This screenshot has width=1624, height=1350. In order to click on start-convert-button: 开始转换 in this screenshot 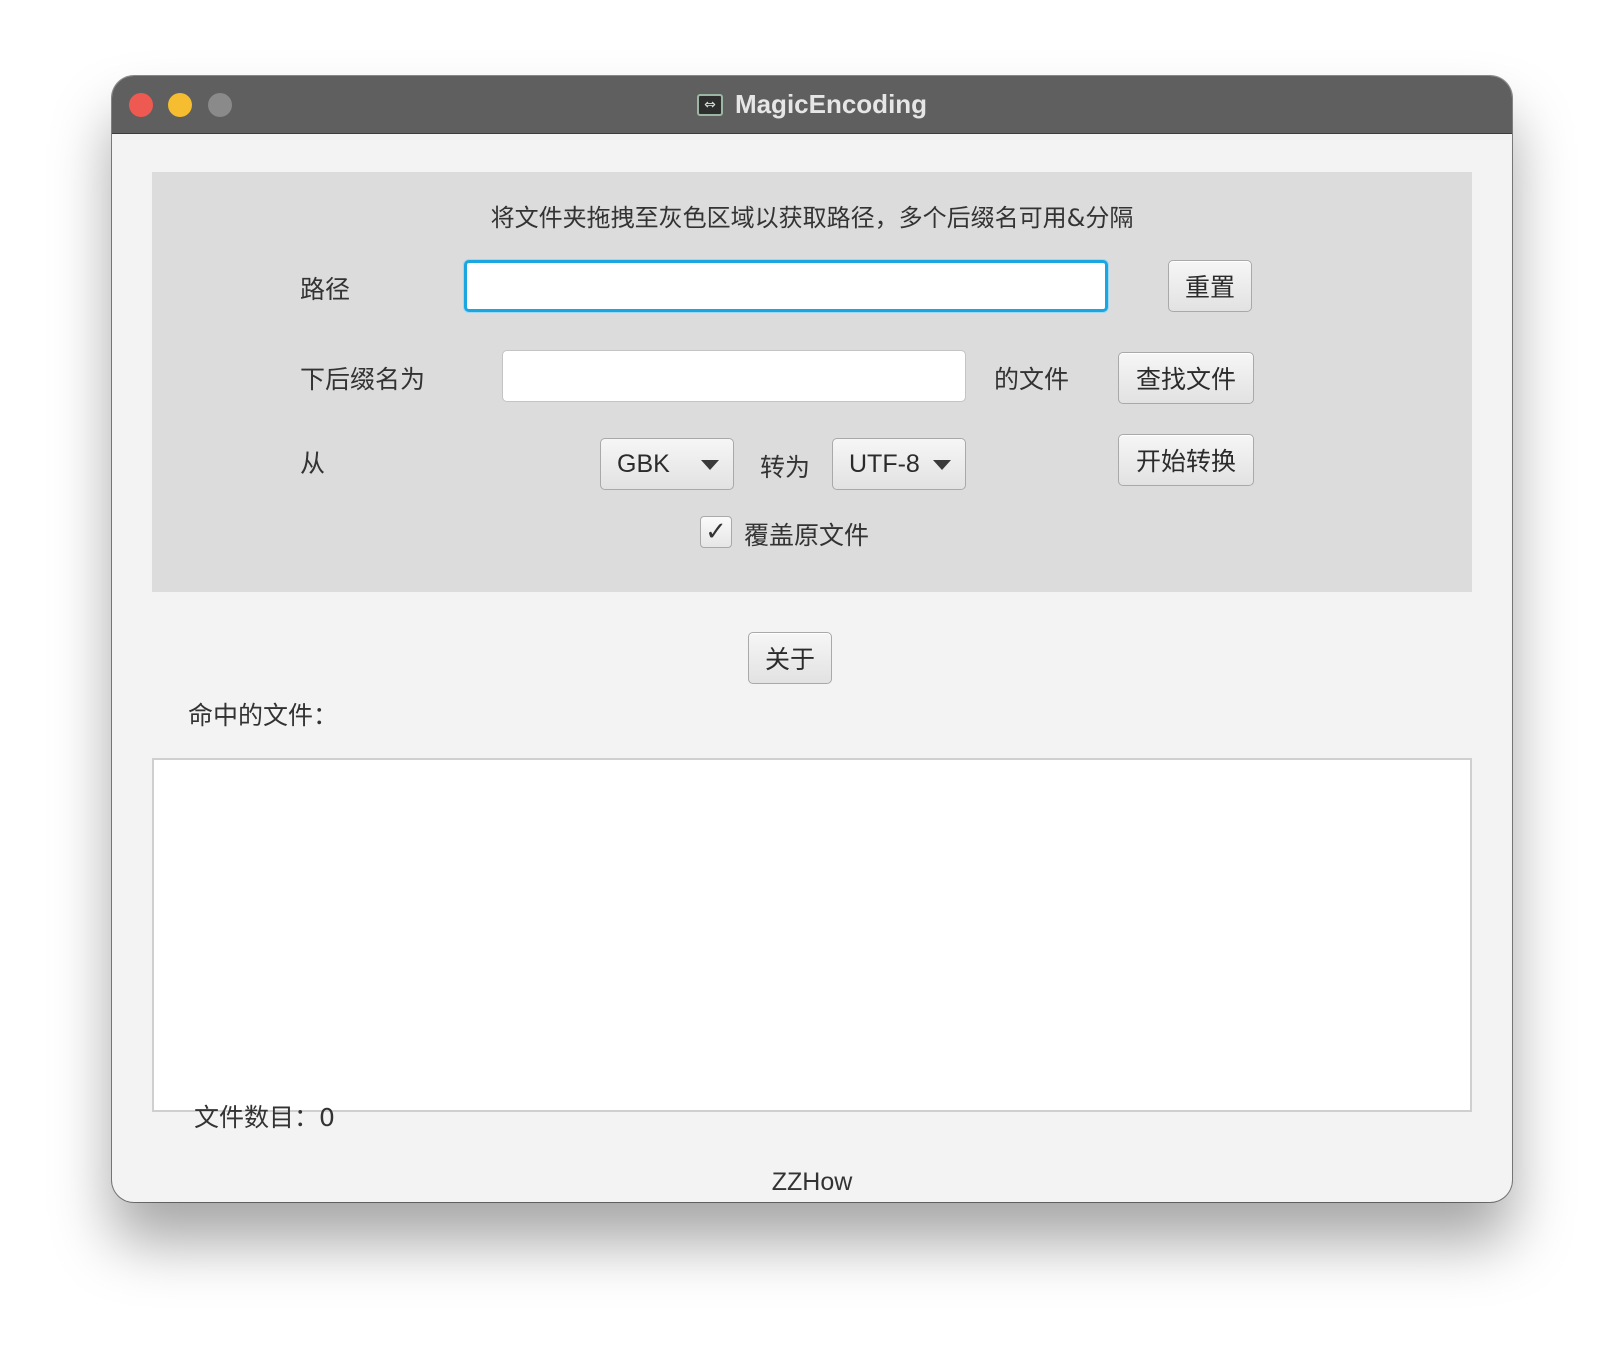, I will do `click(1186, 460)`.